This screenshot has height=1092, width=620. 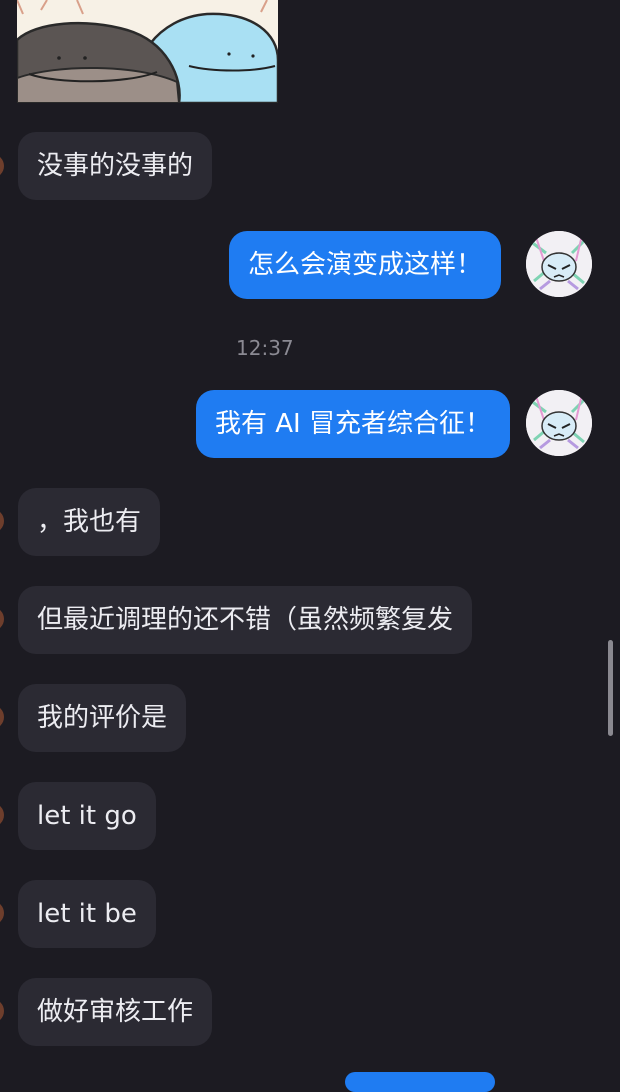 I want to click on incoming-message-bubble: 我的评价是, so click(x=102, y=718).